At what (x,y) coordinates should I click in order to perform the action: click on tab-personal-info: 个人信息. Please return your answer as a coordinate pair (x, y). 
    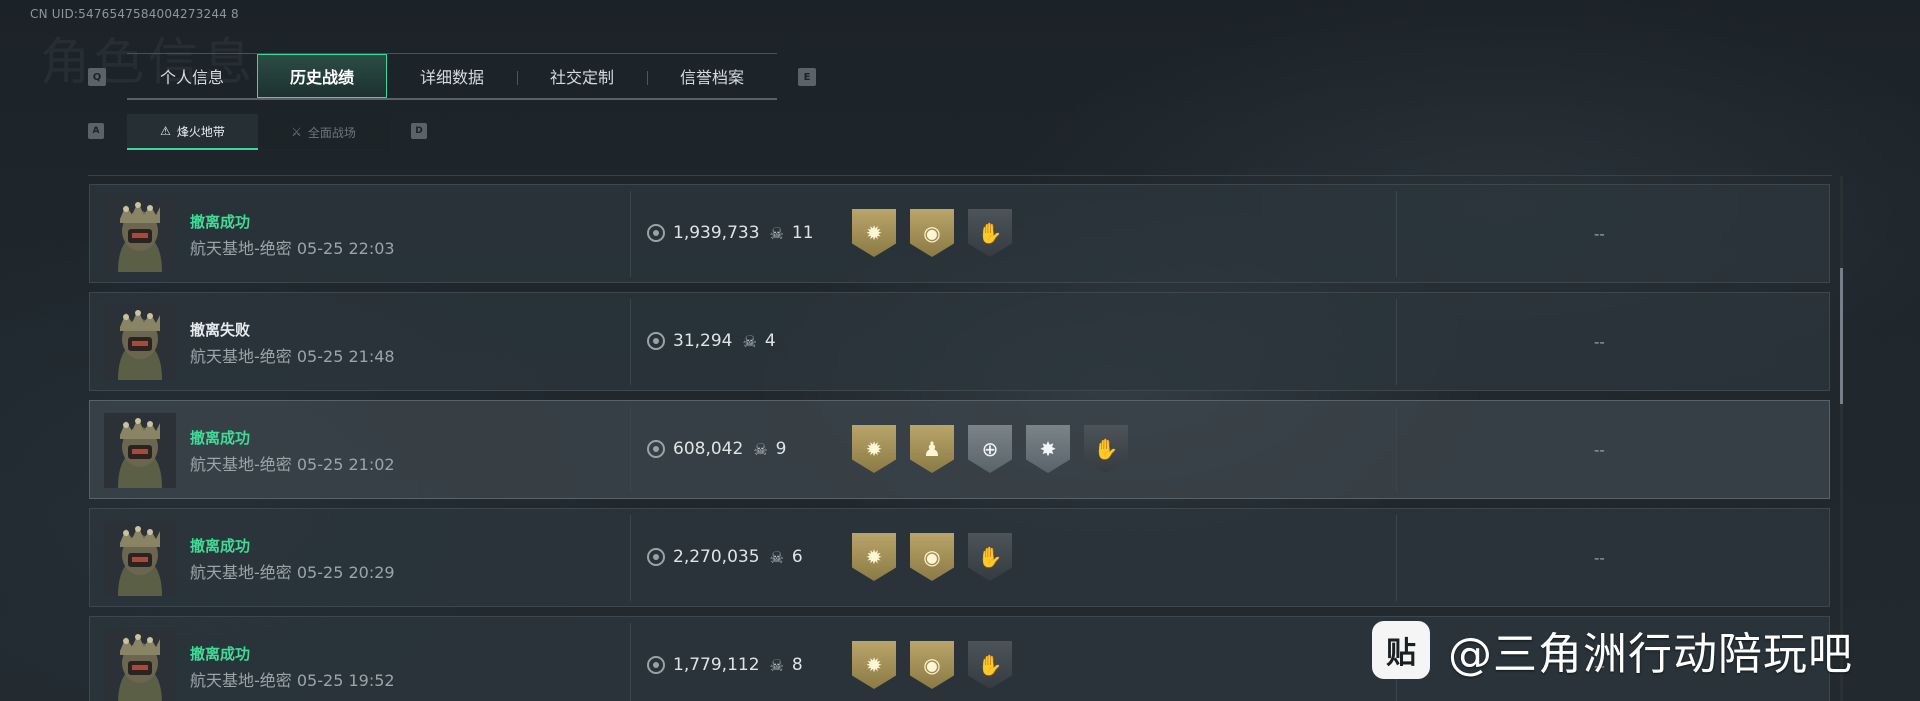
    Looking at the image, I should click on (192, 76).